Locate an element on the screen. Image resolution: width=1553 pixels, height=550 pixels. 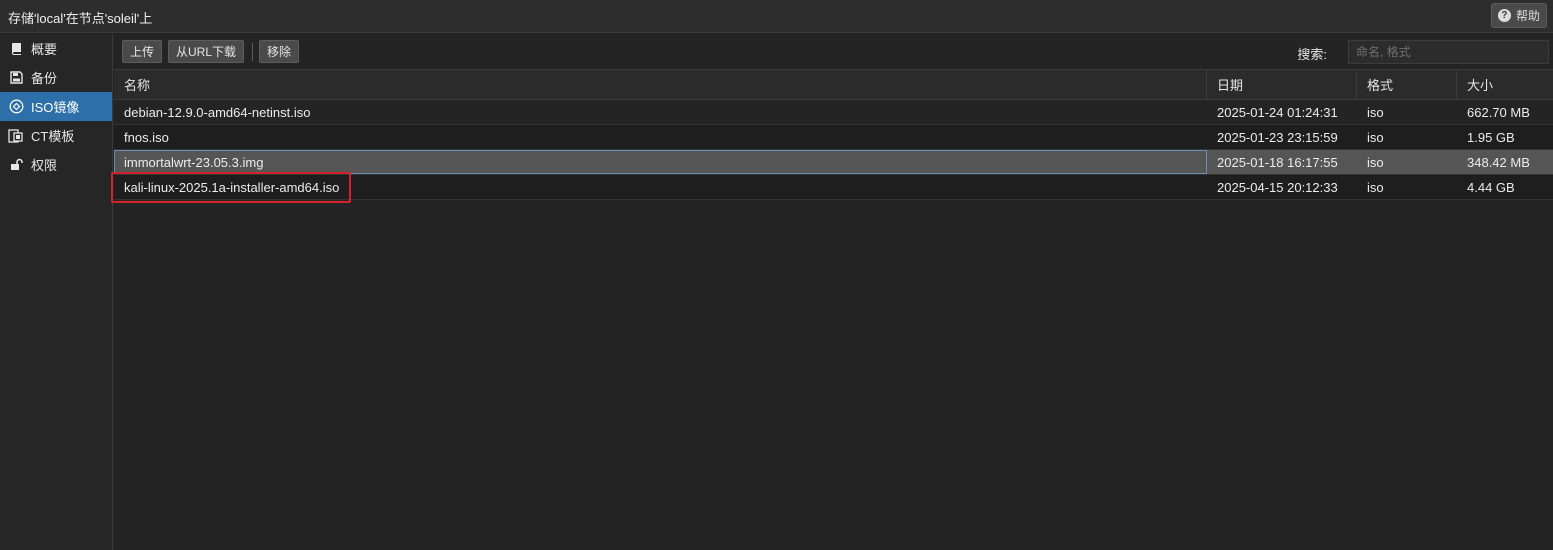
help-button-label: 帮助 is located at coordinates (1527, 16).